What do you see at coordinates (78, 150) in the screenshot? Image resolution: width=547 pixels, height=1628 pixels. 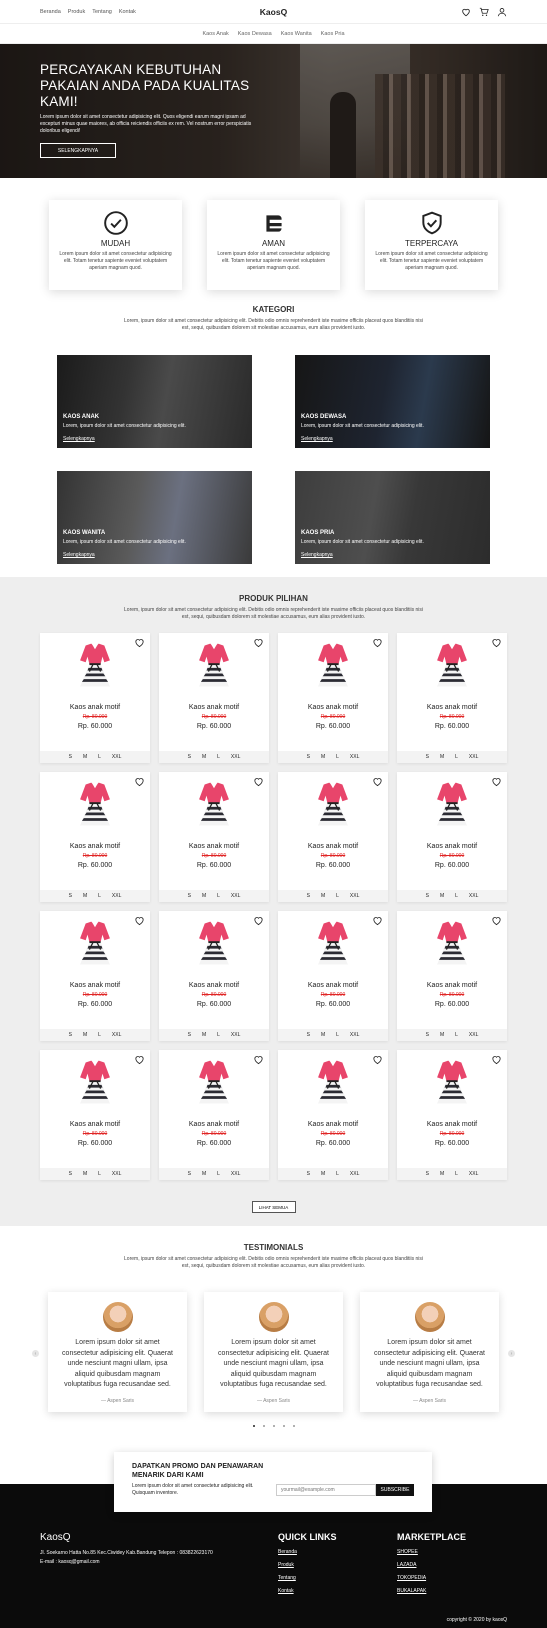 I see `hero-more-button: SELENGKAPNYA` at bounding box center [78, 150].